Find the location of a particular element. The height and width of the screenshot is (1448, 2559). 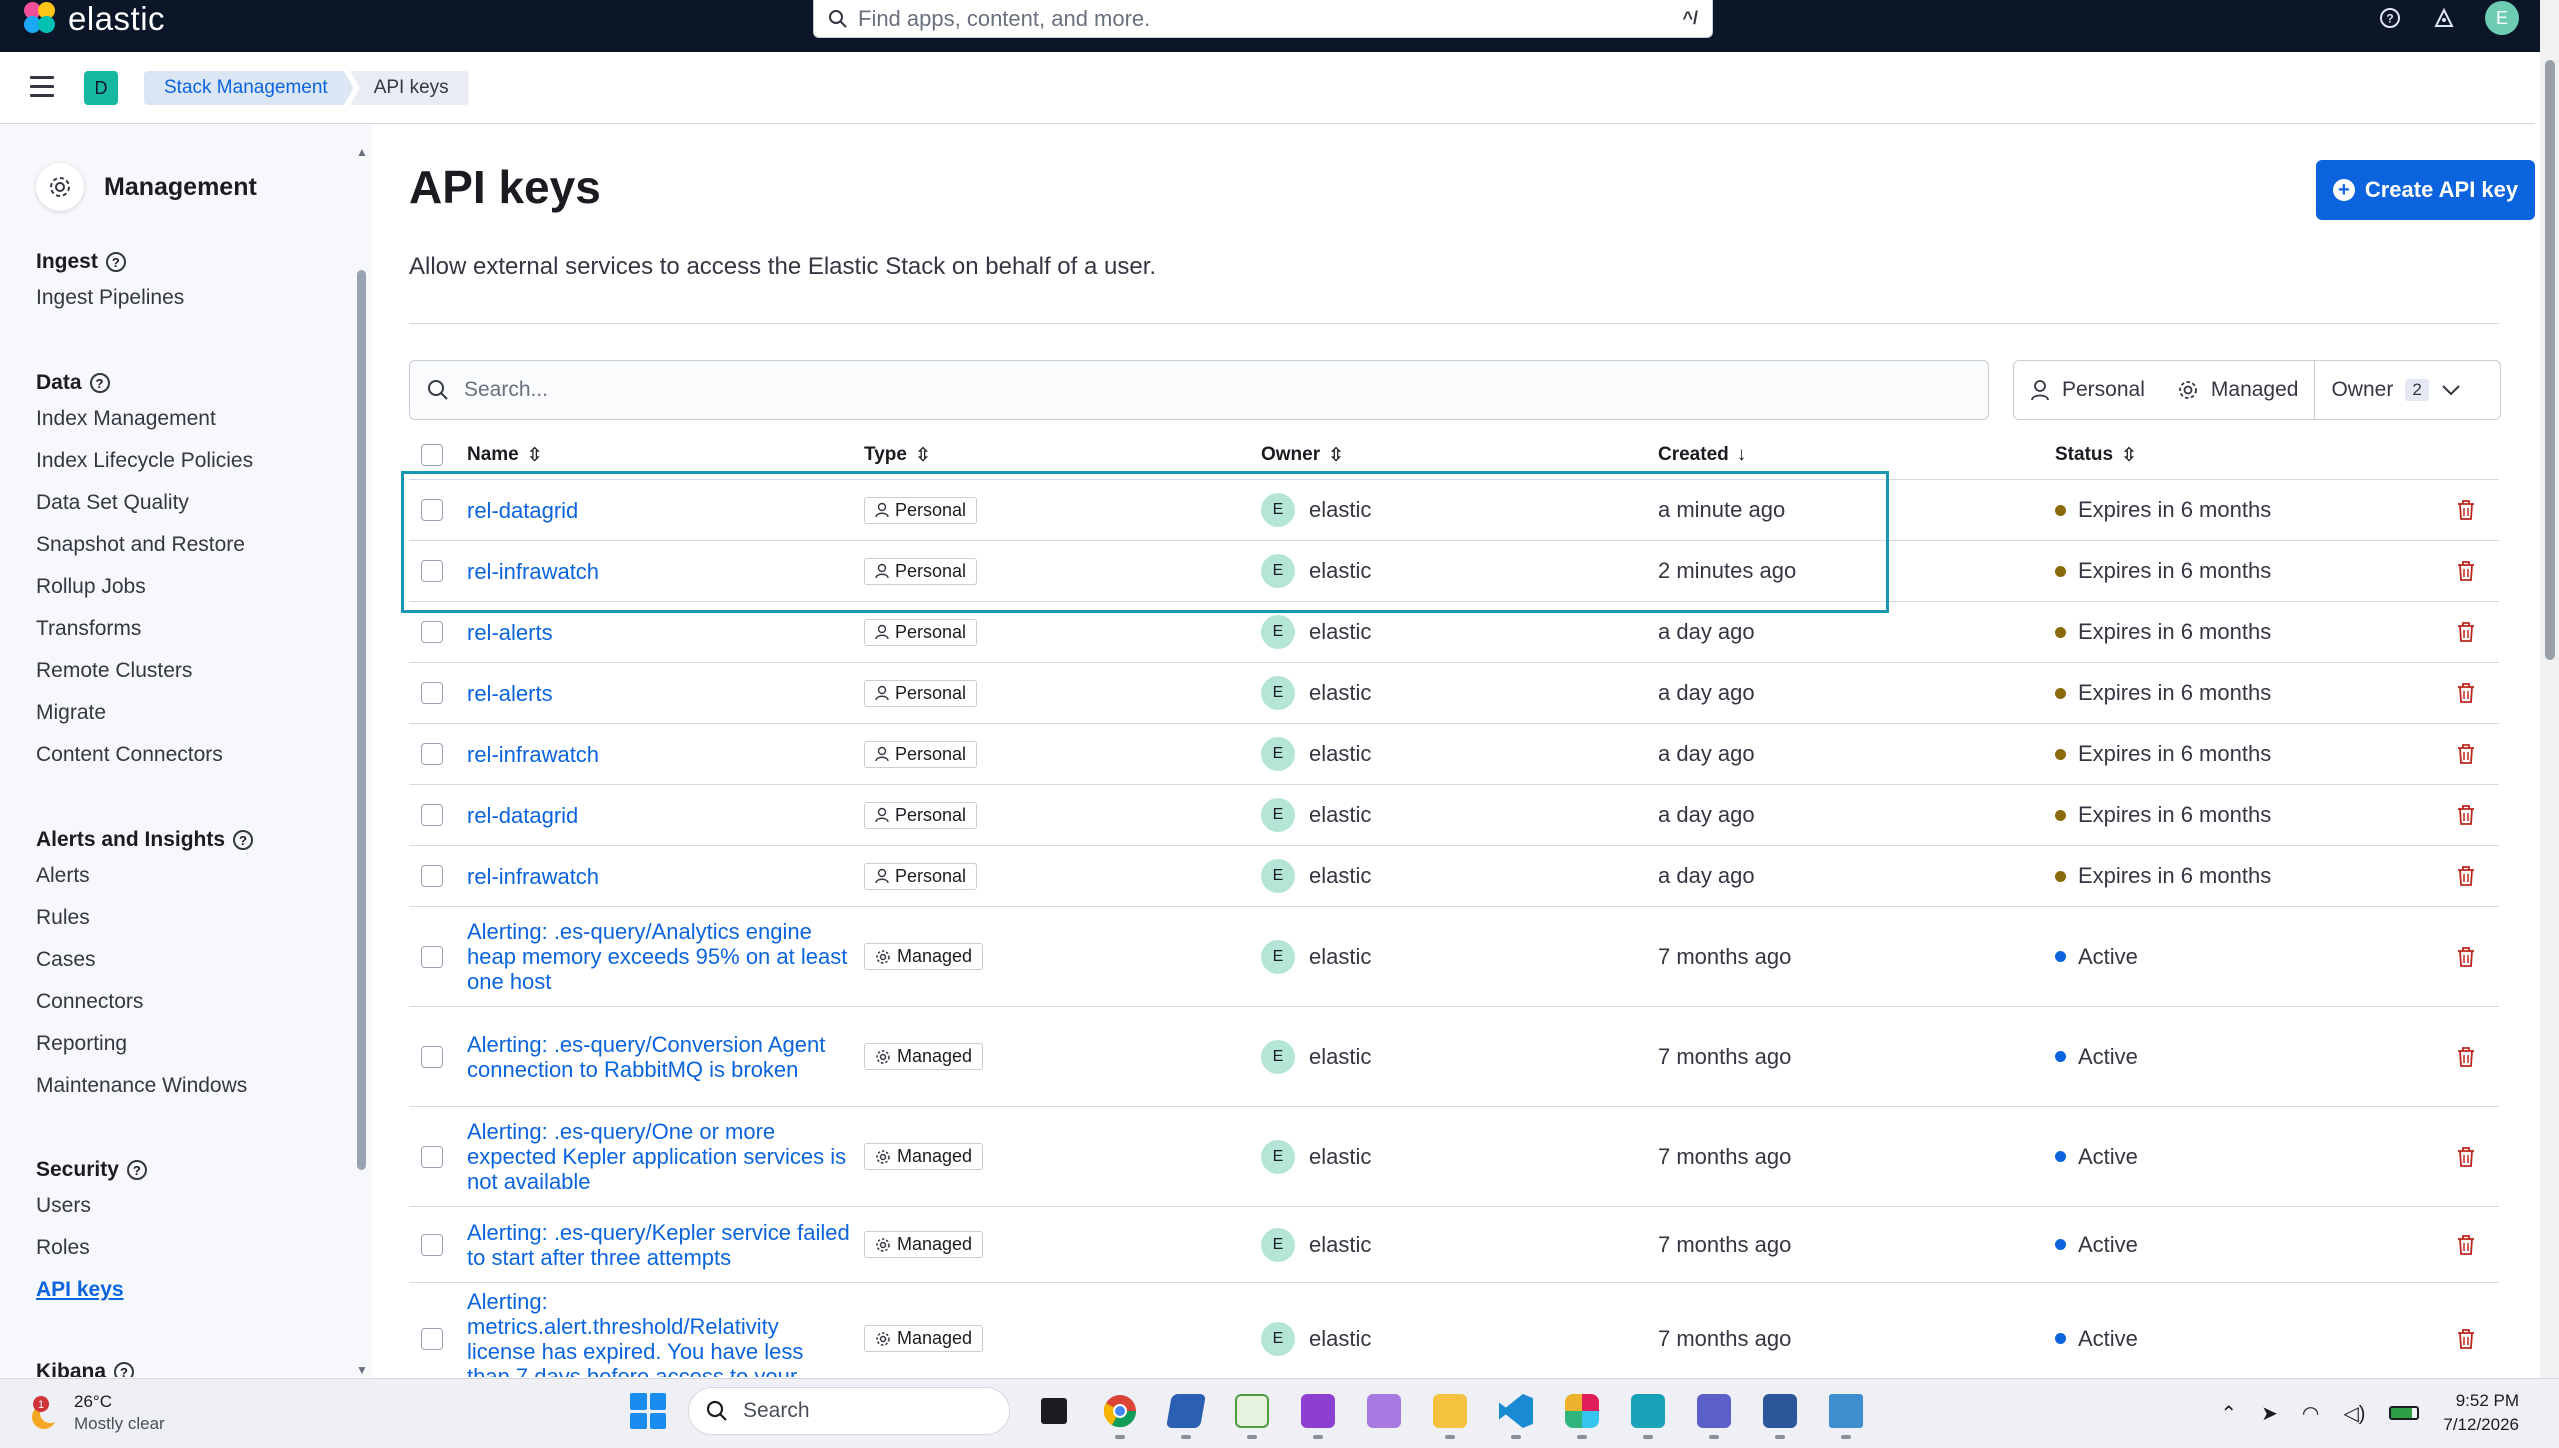

sidebar-item-api-keys: API keys is located at coordinates (91, 1290).